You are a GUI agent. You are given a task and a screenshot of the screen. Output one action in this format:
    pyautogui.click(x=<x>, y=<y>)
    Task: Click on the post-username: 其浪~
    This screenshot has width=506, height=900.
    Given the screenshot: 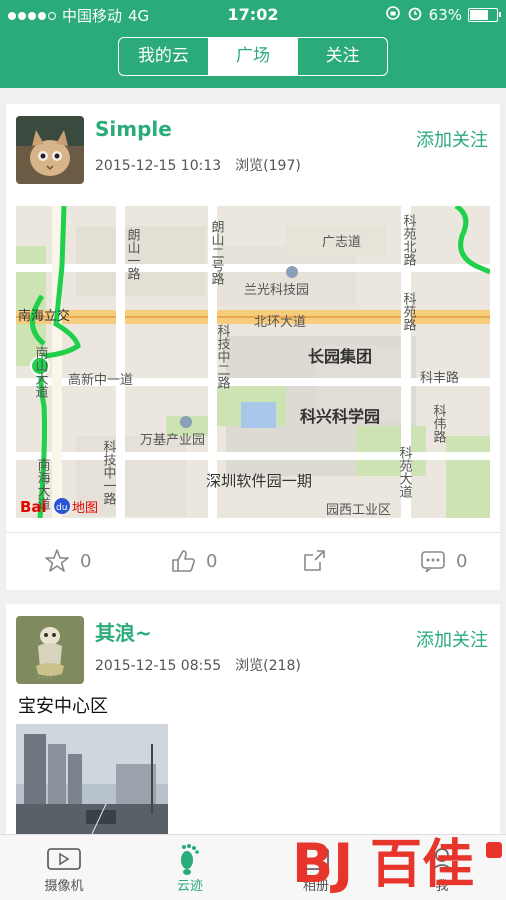 What is the action you would take?
    pyautogui.click(x=123, y=631)
    